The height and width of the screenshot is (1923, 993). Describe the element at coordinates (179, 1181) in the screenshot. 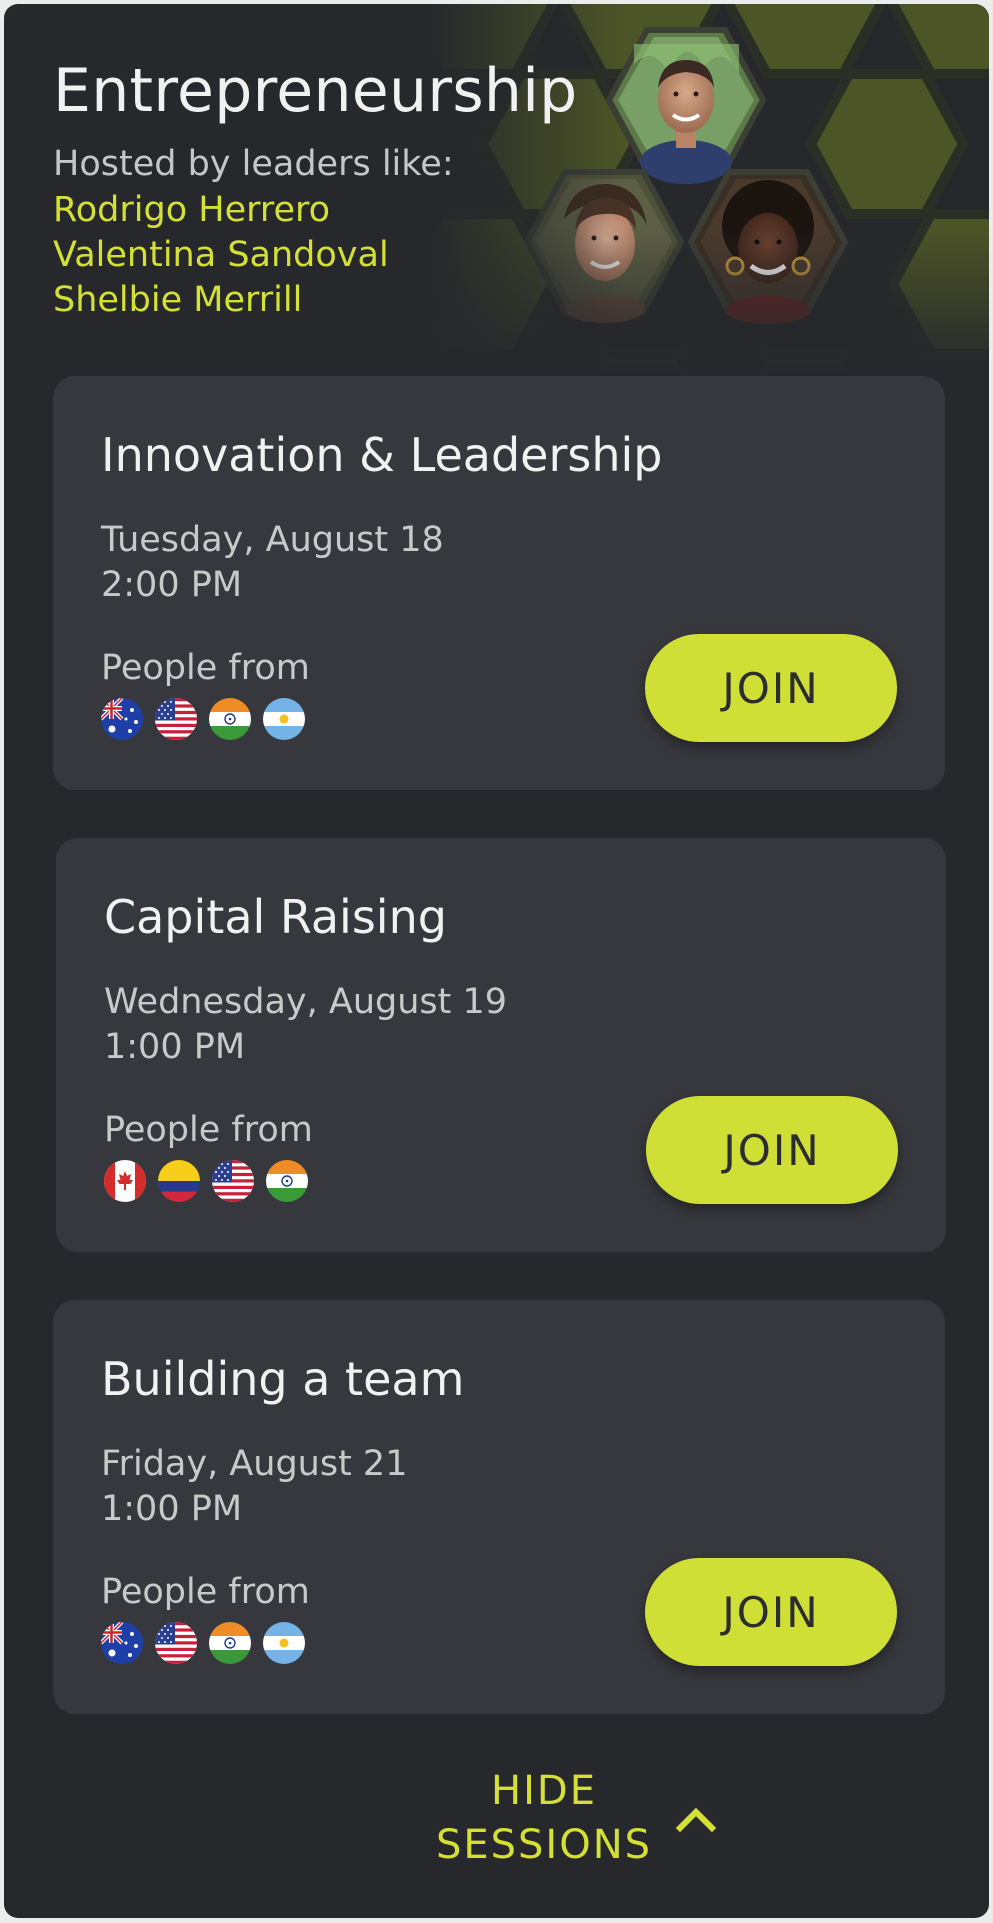

I see `colombia-flag-icon` at that location.